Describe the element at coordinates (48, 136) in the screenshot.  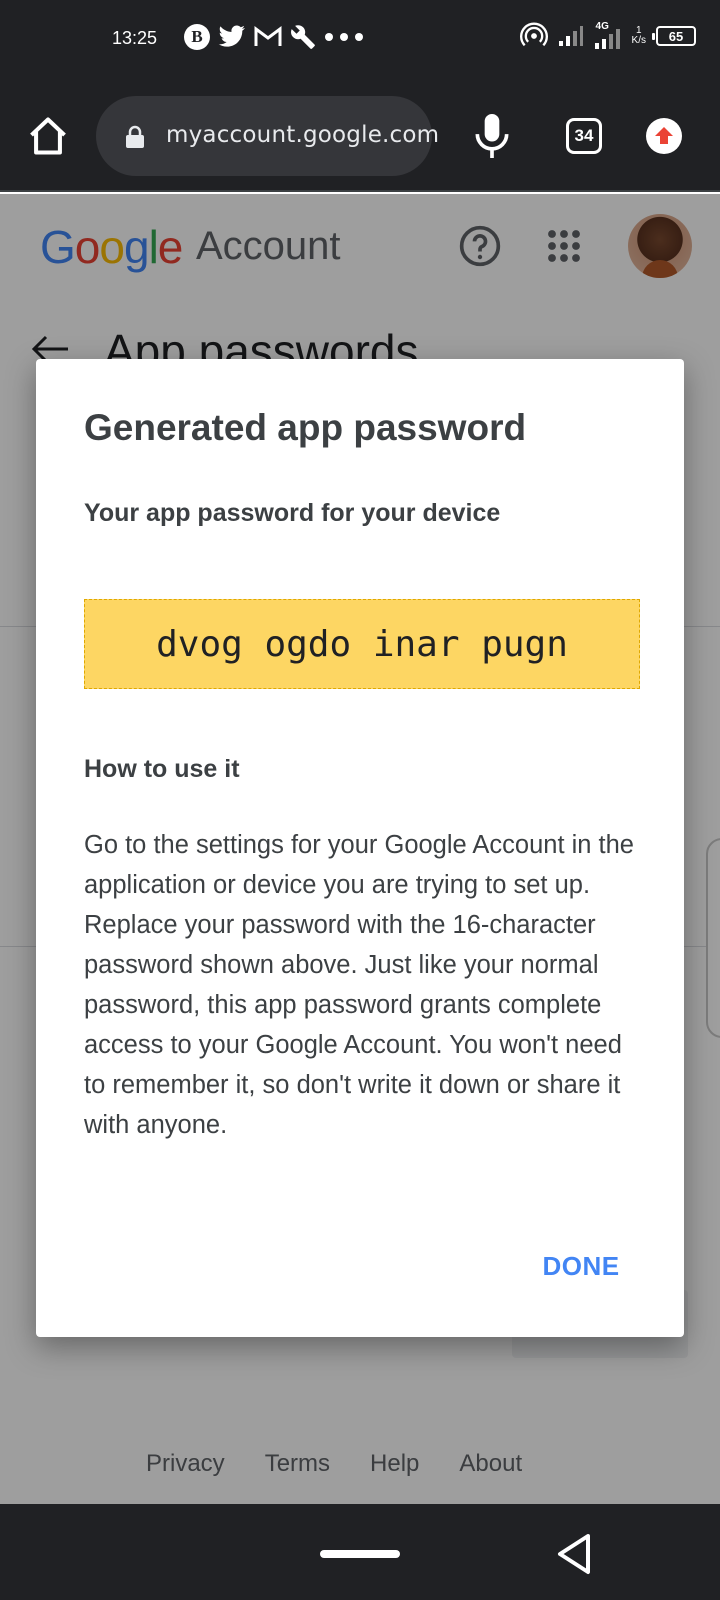
I see `home-icon` at that location.